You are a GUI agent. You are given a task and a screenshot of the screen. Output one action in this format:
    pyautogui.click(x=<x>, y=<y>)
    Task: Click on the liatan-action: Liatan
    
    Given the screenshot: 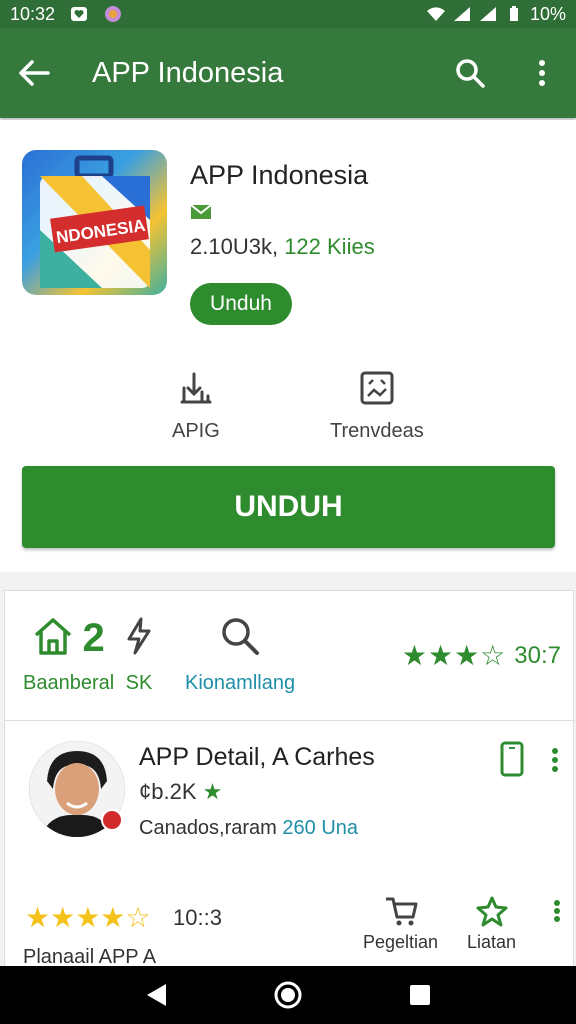 What is the action you would take?
    pyautogui.click(x=491, y=924)
    